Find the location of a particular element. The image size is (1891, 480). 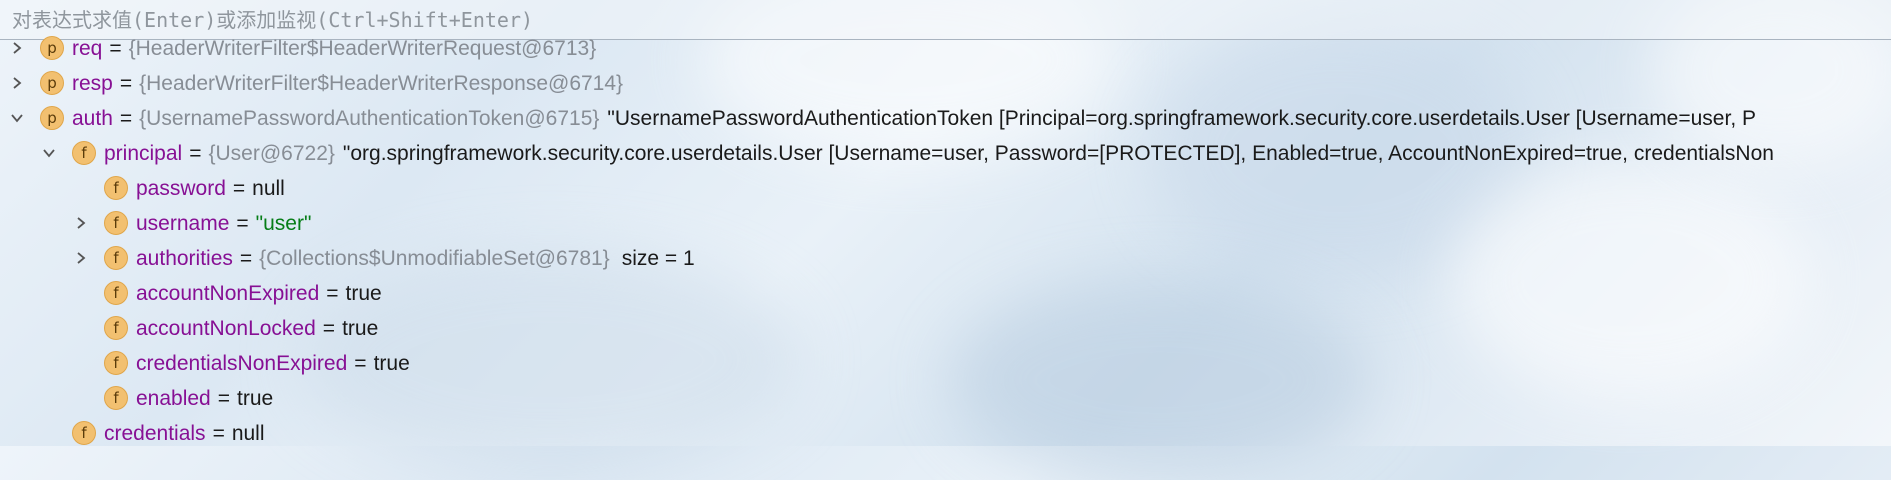

variable-label: accountNonLocked = true is located at coordinates (257, 328).